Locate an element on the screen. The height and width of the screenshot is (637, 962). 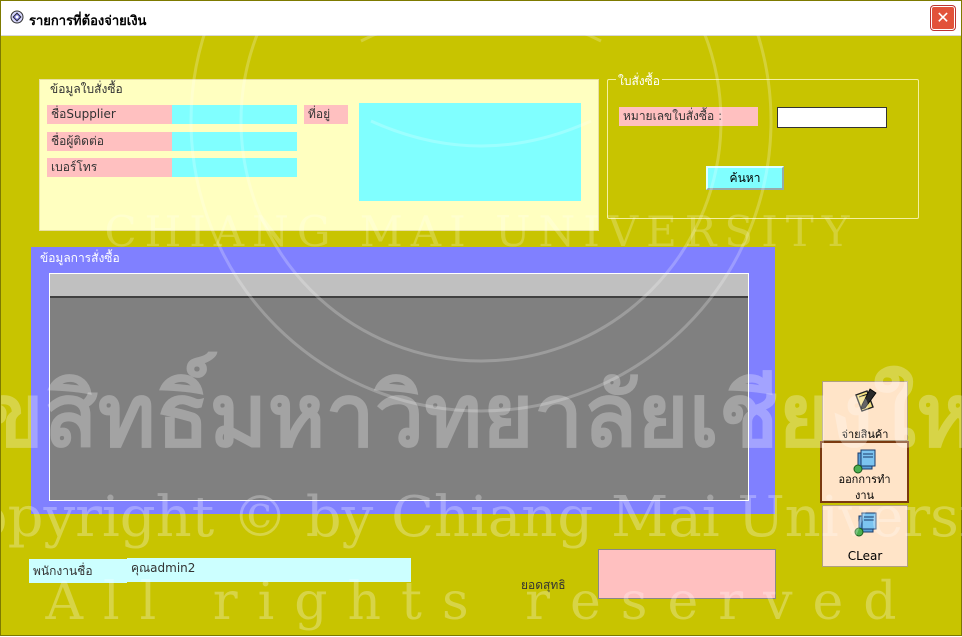
supplier-name-label: ชื่อSupplier is located at coordinates (109, 114).